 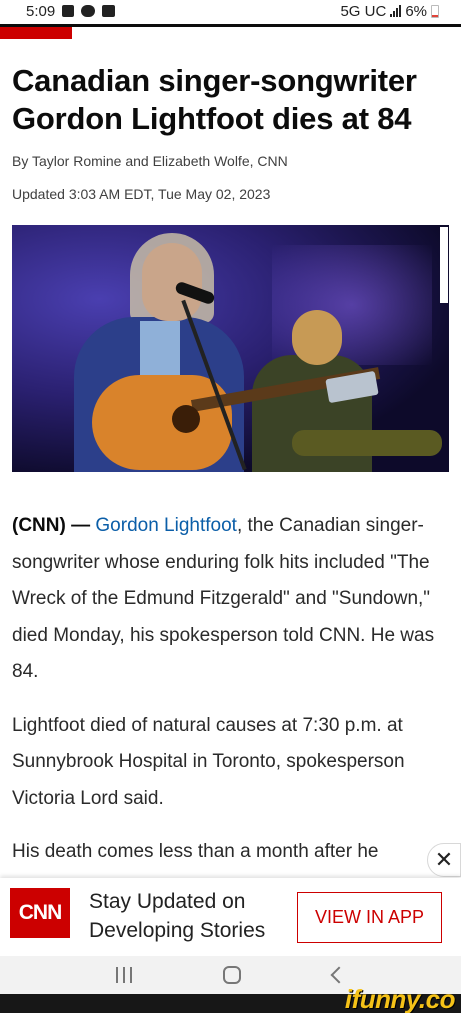 What do you see at coordinates (369, 917) in the screenshot?
I see `view-in-app-button: VIEW IN APP` at bounding box center [369, 917].